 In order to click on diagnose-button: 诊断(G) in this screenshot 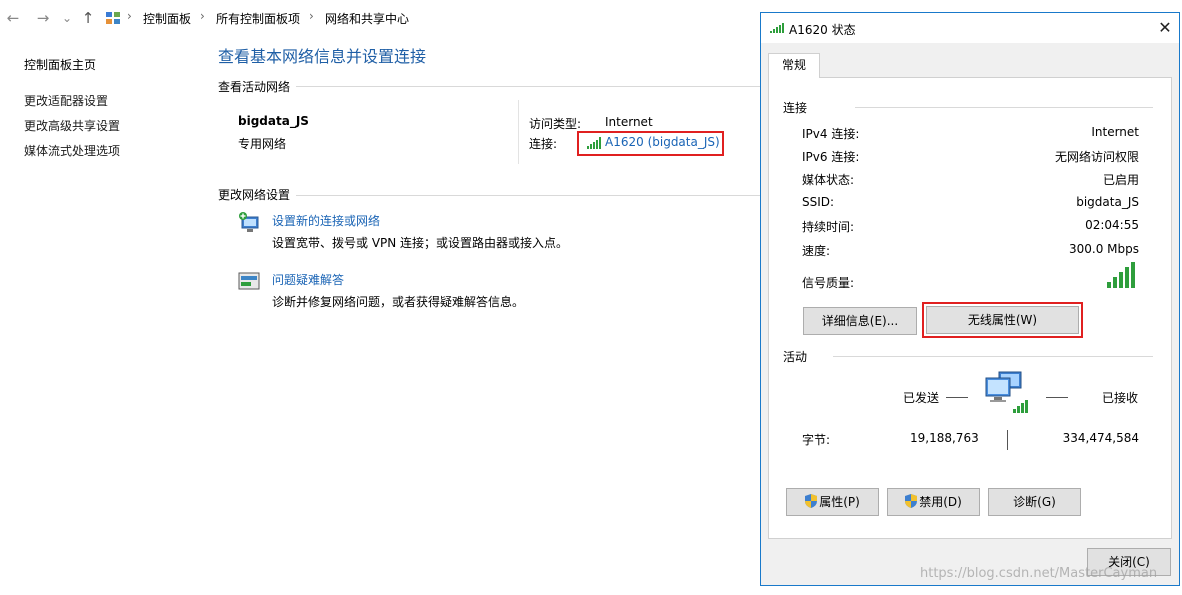, I will do `click(1034, 502)`.